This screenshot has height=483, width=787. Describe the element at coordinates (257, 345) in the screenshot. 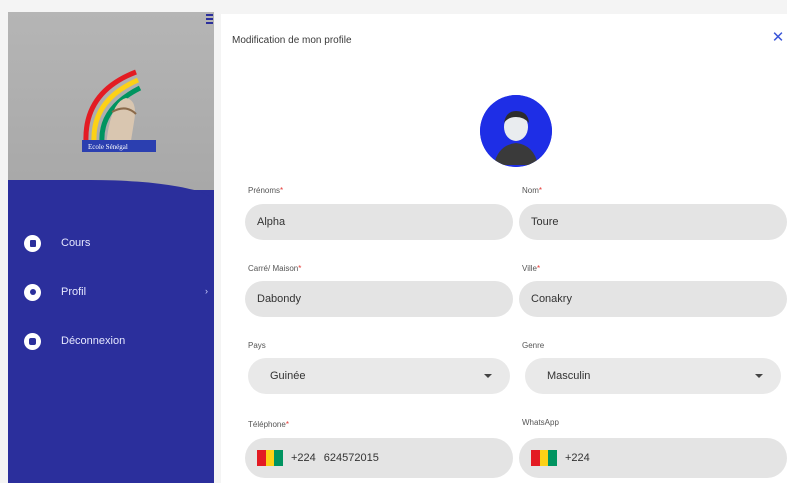

I see `pays-label: Pays` at that location.